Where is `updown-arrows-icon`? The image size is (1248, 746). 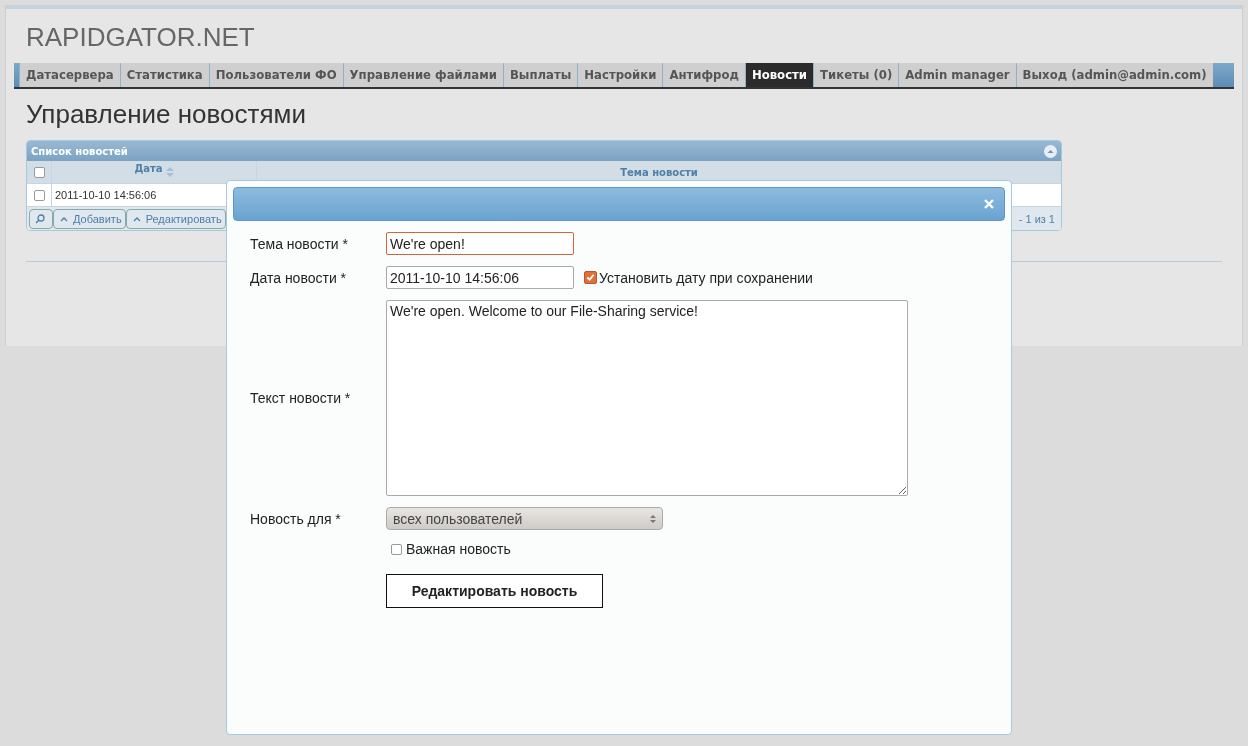
updown-arrows-icon is located at coordinates (653, 518).